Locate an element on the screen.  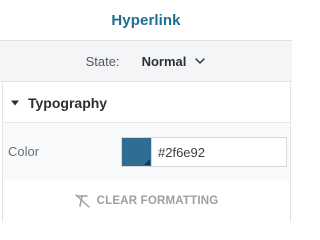
color-label: Color is located at coordinates (24, 151).